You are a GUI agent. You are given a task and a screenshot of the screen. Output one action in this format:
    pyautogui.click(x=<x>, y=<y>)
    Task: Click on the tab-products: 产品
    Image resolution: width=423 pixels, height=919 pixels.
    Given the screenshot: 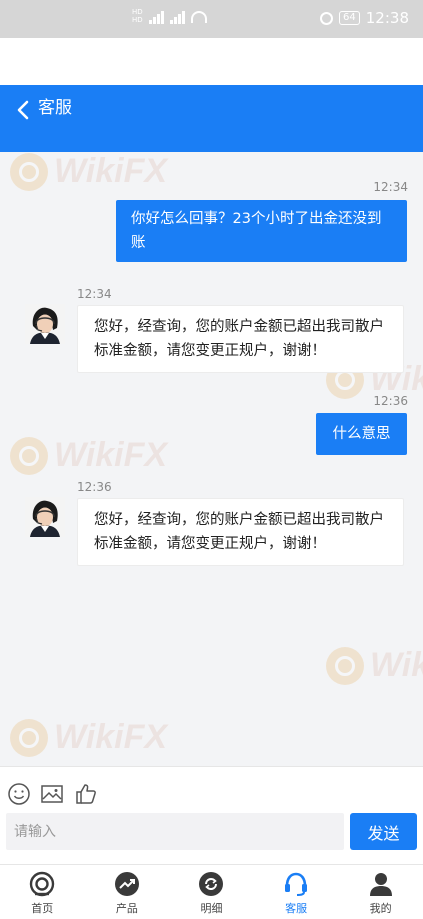 What is the action you would take?
    pyautogui.click(x=127, y=892)
    